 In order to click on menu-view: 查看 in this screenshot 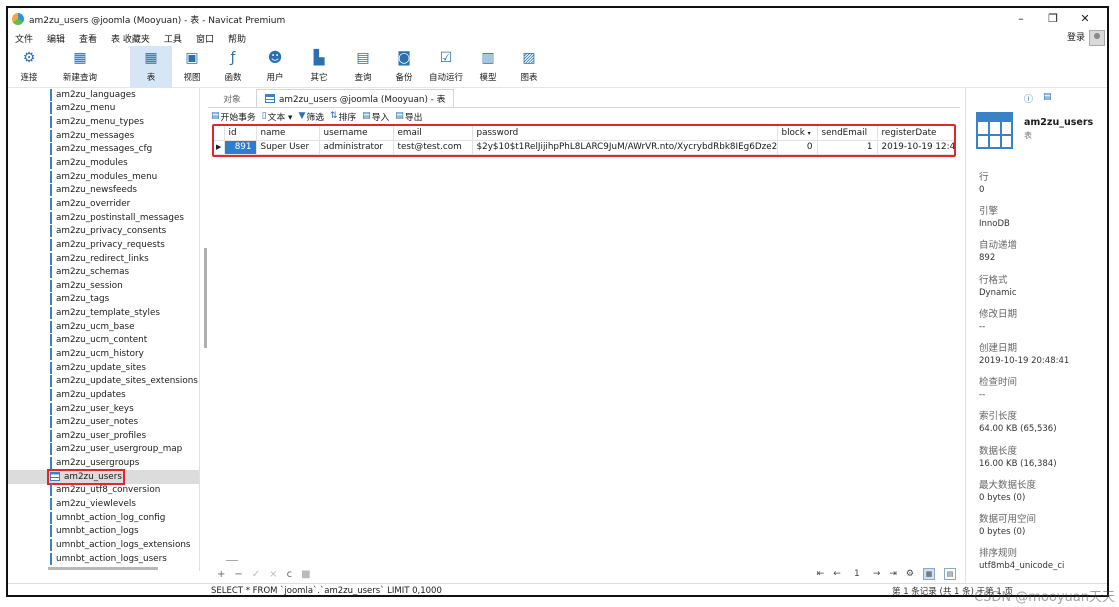, I will do `click(88, 38)`.